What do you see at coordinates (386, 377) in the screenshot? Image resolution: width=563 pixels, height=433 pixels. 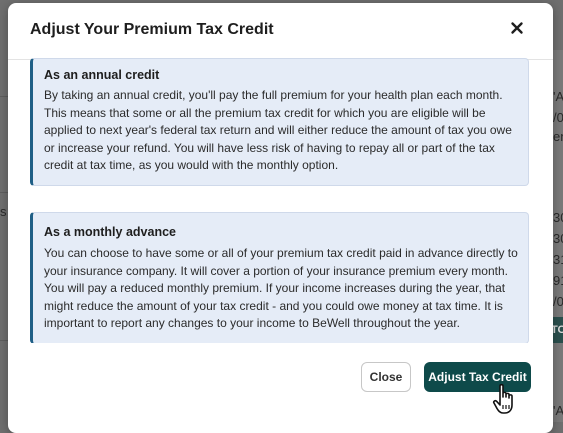 I see `close-button: Close` at bounding box center [386, 377].